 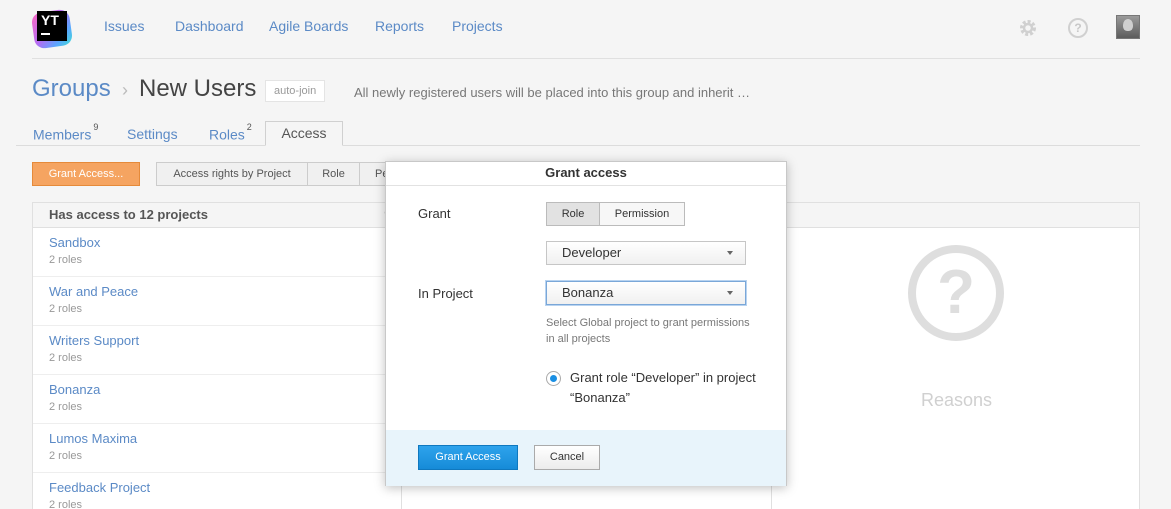 What do you see at coordinates (646, 293) in the screenshot?
I see `project-select: Bonanza` at bounding box center [646, 293].